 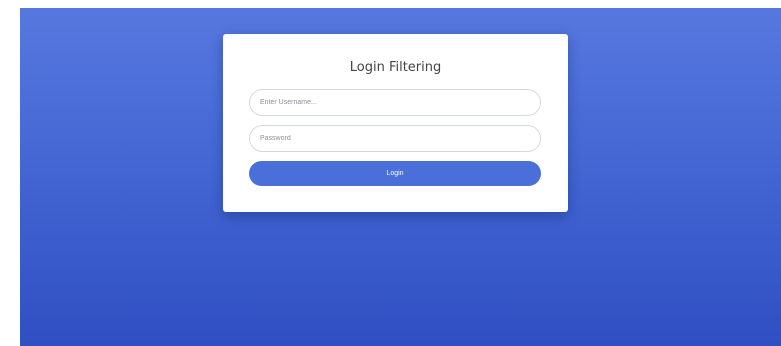 I want to click on login-button: Login, so click(x=395, y=173).